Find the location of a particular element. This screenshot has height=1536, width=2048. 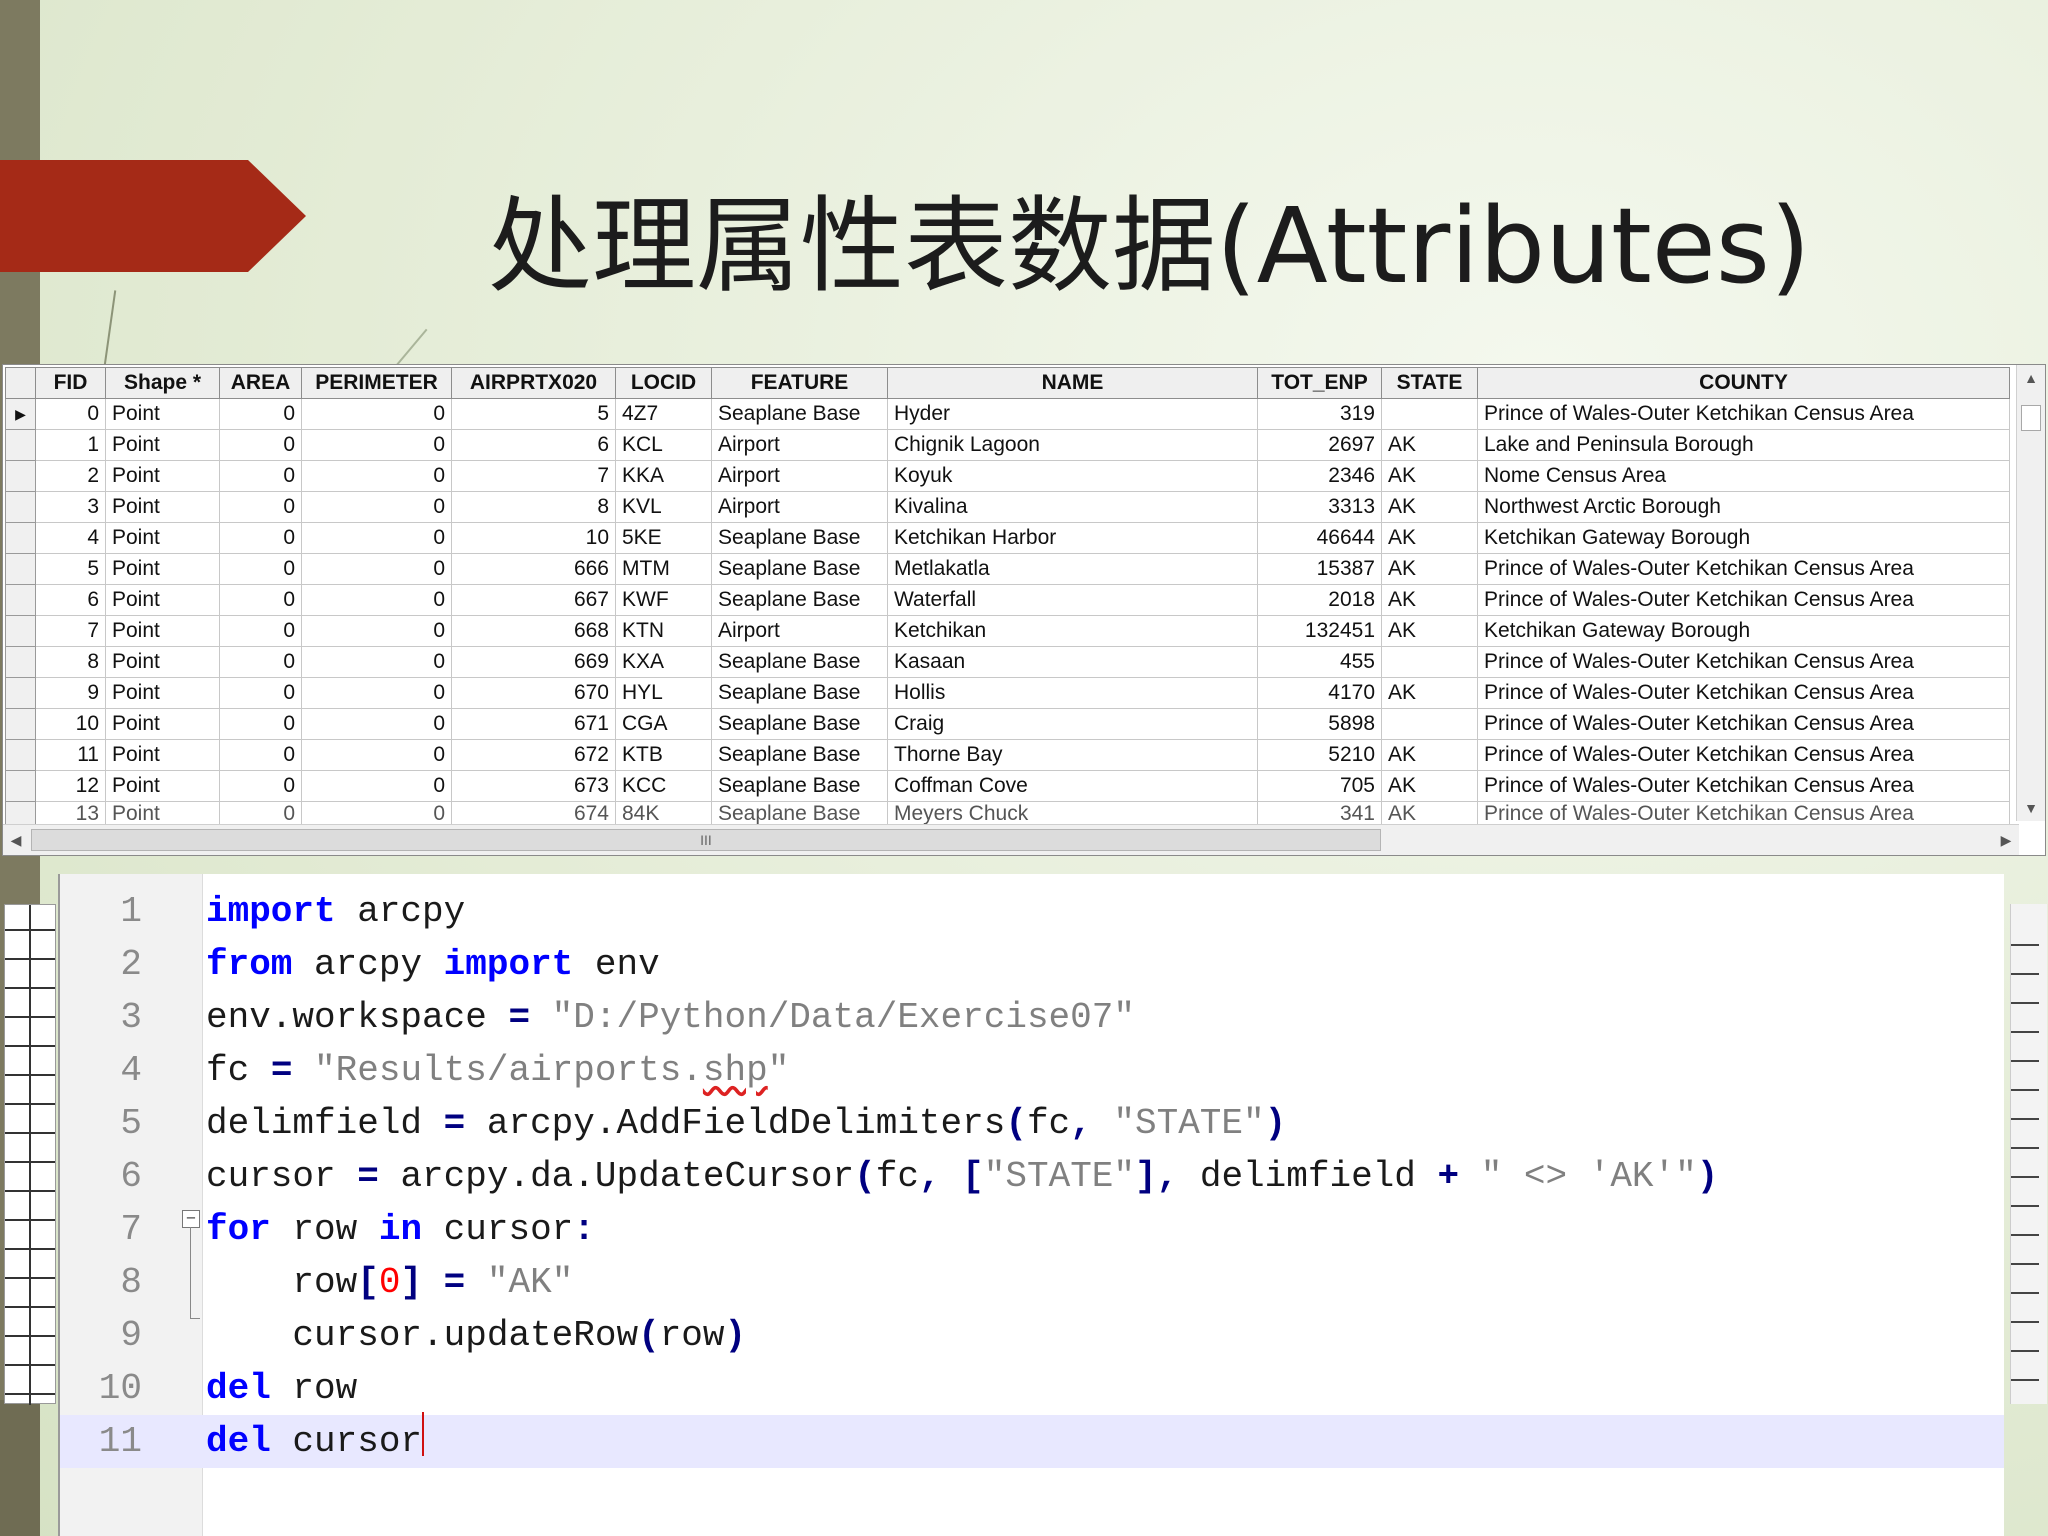

cell-locid: CGA is located at coordinates (663, 724).